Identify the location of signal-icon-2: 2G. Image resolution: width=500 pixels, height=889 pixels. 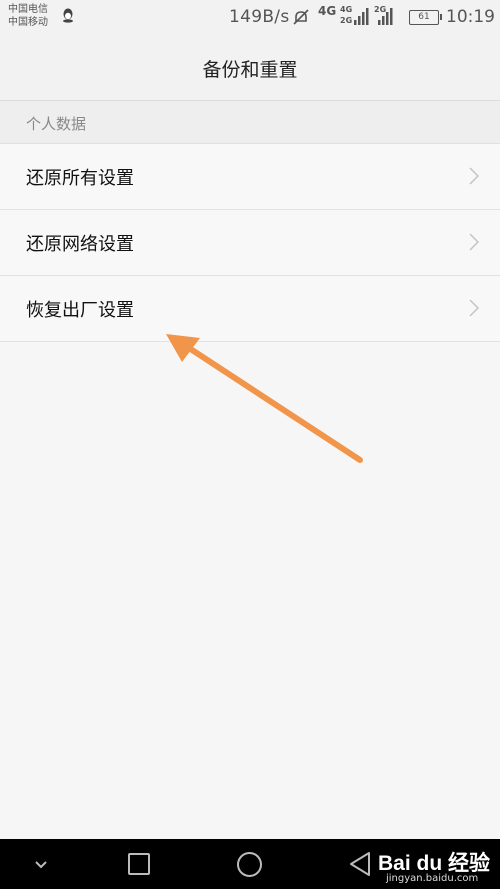
(383, 15).